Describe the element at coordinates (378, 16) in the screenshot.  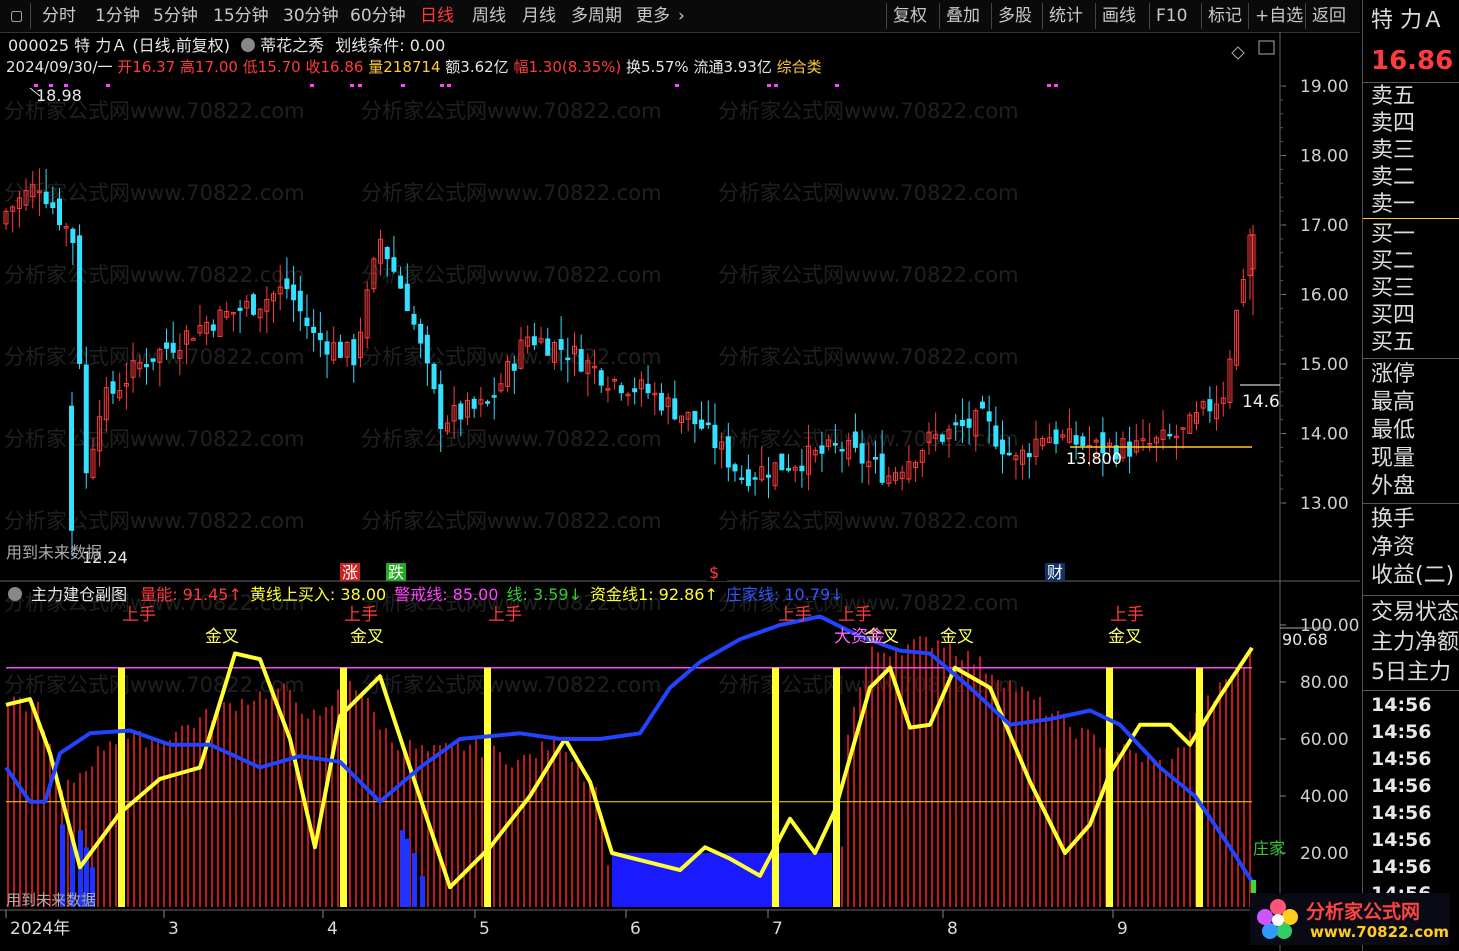
I see `period-tab-5: 60分钟` at that location.